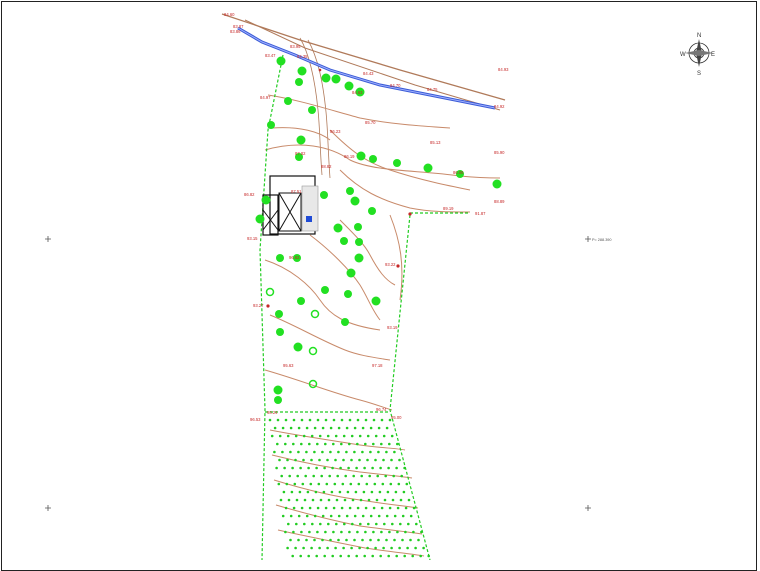 The width and height of the screenshot is (760, 571). I want to click on elevation-label: 86.06, so click(458, 172).